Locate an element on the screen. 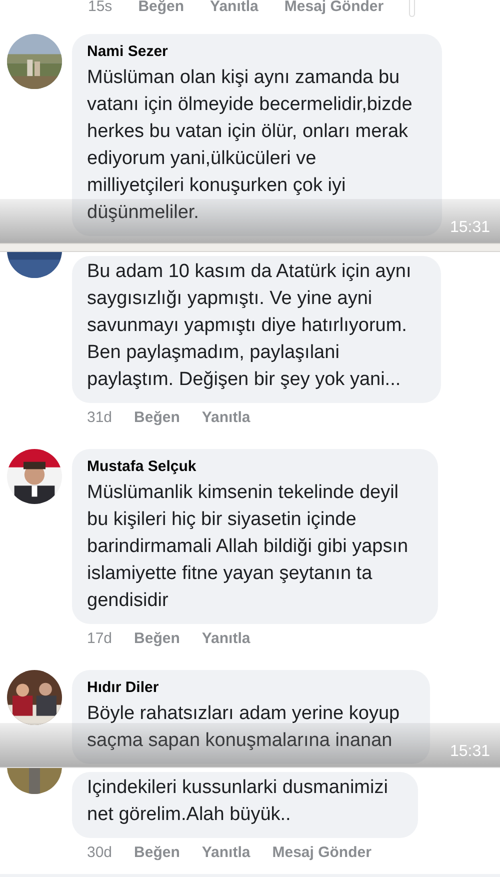  comment-time: 15s is located at coordinates (100, 8).